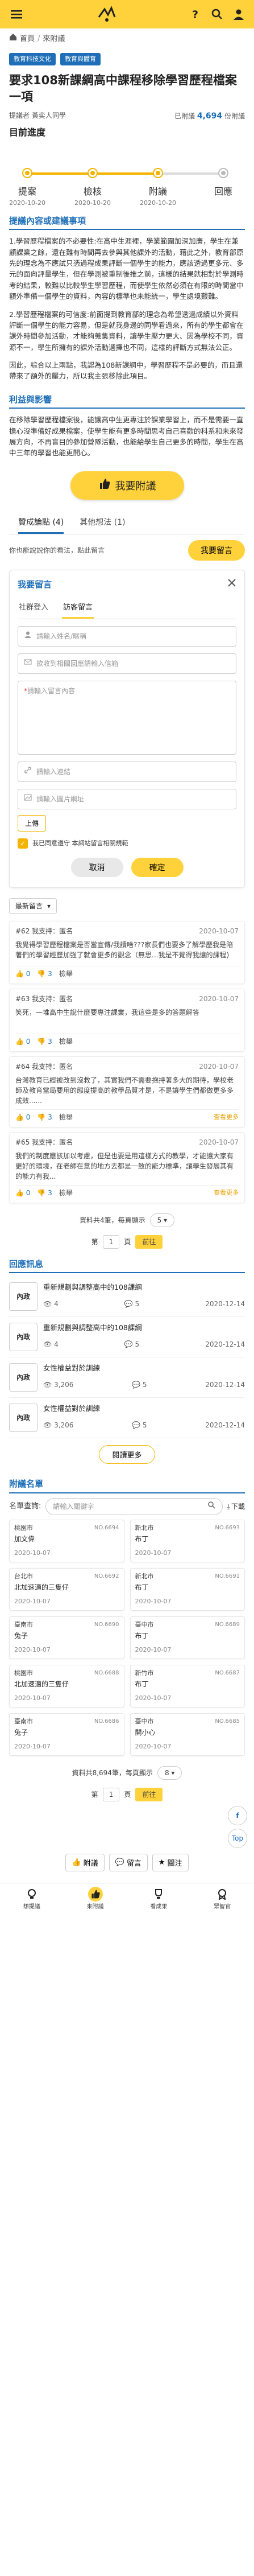 This screenshot has width=254, height=2576. What do you see at coordinates (124, 1827) in the screenshot?
I see `floating-buttons: f Top` at bounding box center [124, 1827].